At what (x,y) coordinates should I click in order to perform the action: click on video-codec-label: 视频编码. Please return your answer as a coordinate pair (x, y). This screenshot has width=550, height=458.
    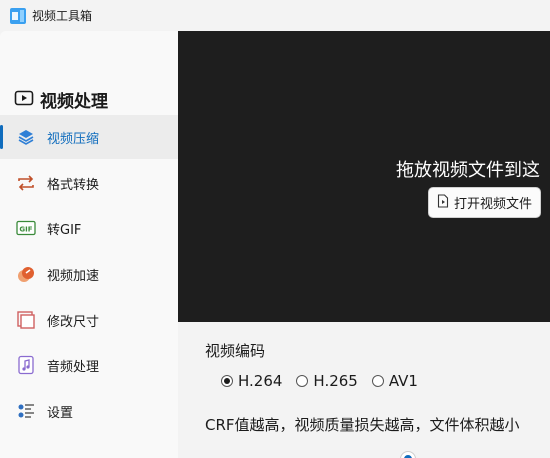
    Looking at the image, I should click on (235, 351).